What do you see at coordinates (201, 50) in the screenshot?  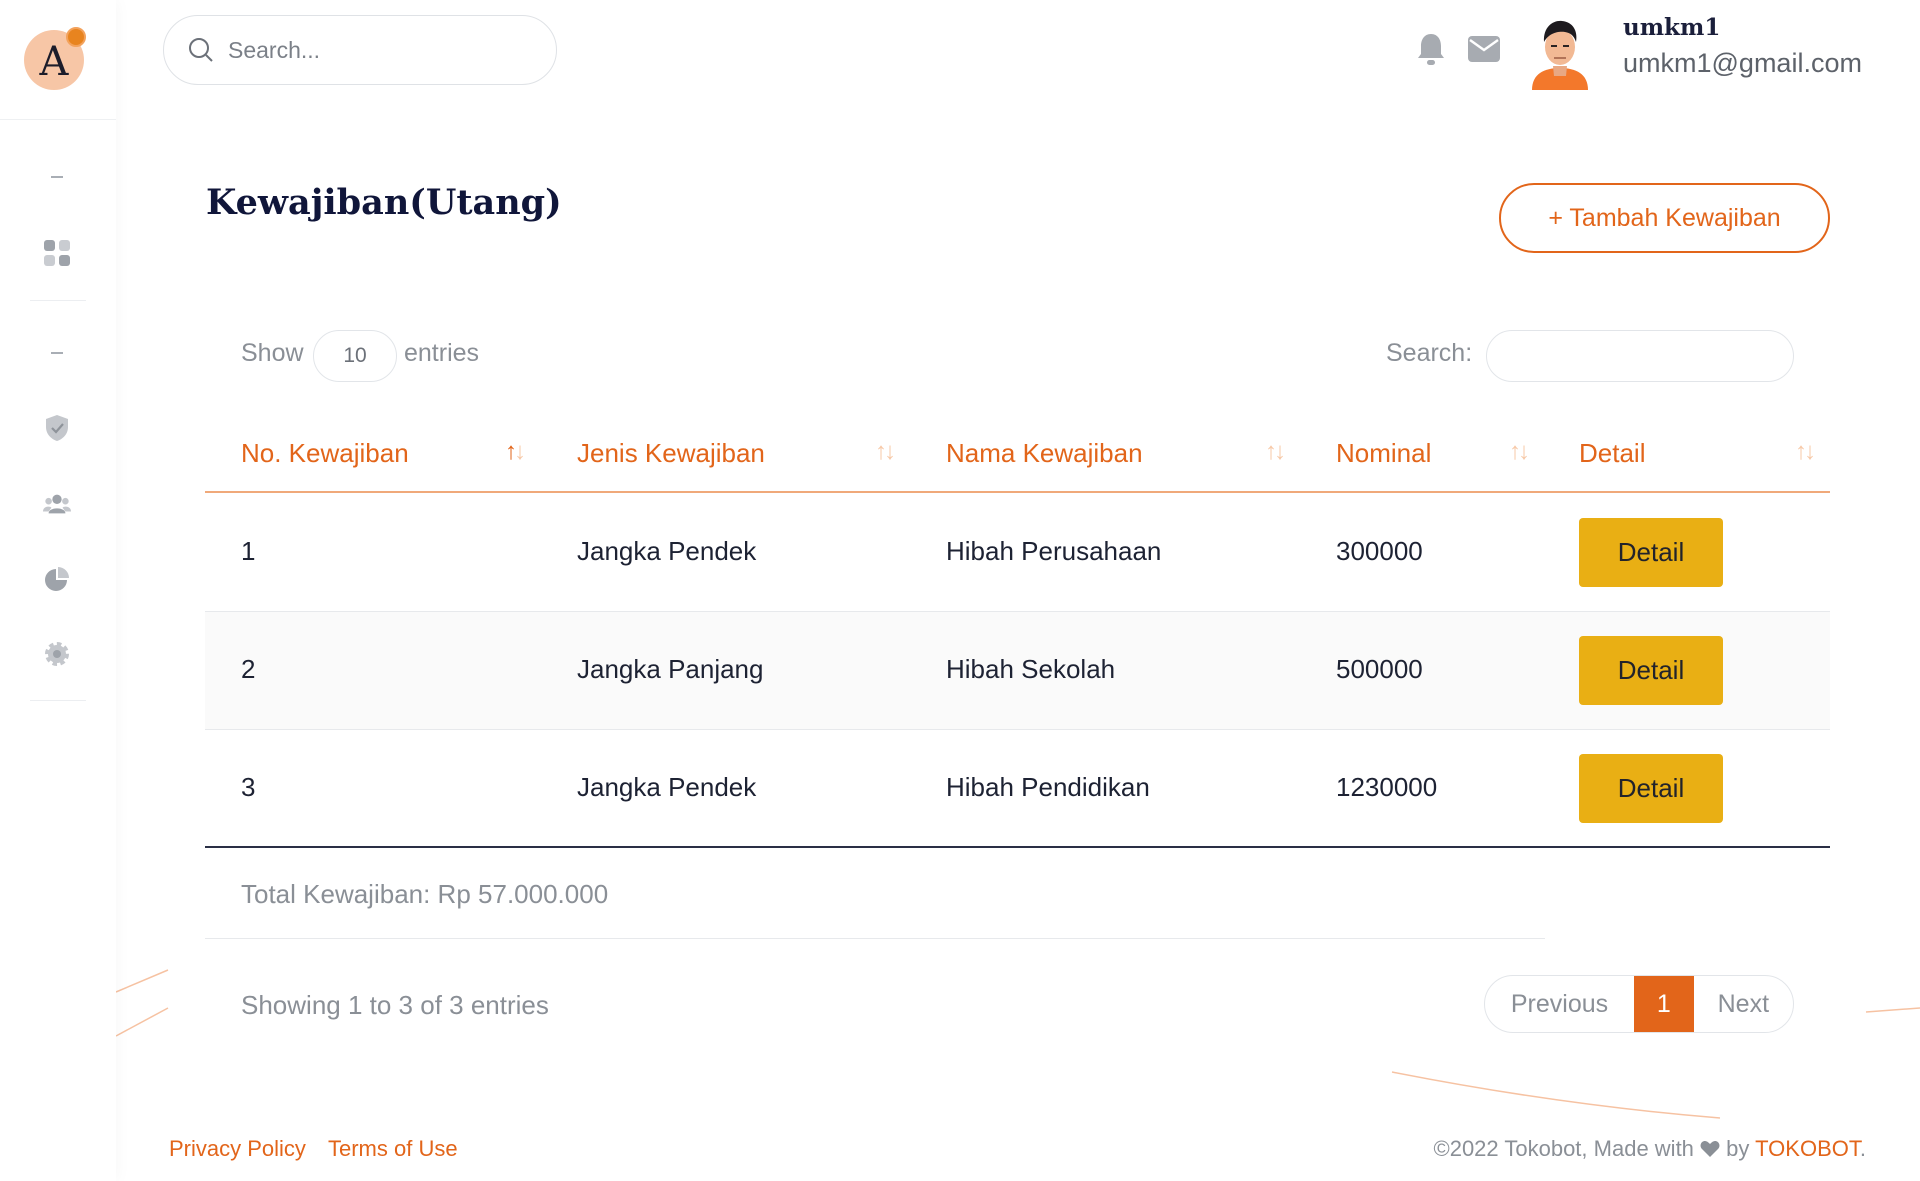 I see `search-icon` at bounding box center [201, 50].